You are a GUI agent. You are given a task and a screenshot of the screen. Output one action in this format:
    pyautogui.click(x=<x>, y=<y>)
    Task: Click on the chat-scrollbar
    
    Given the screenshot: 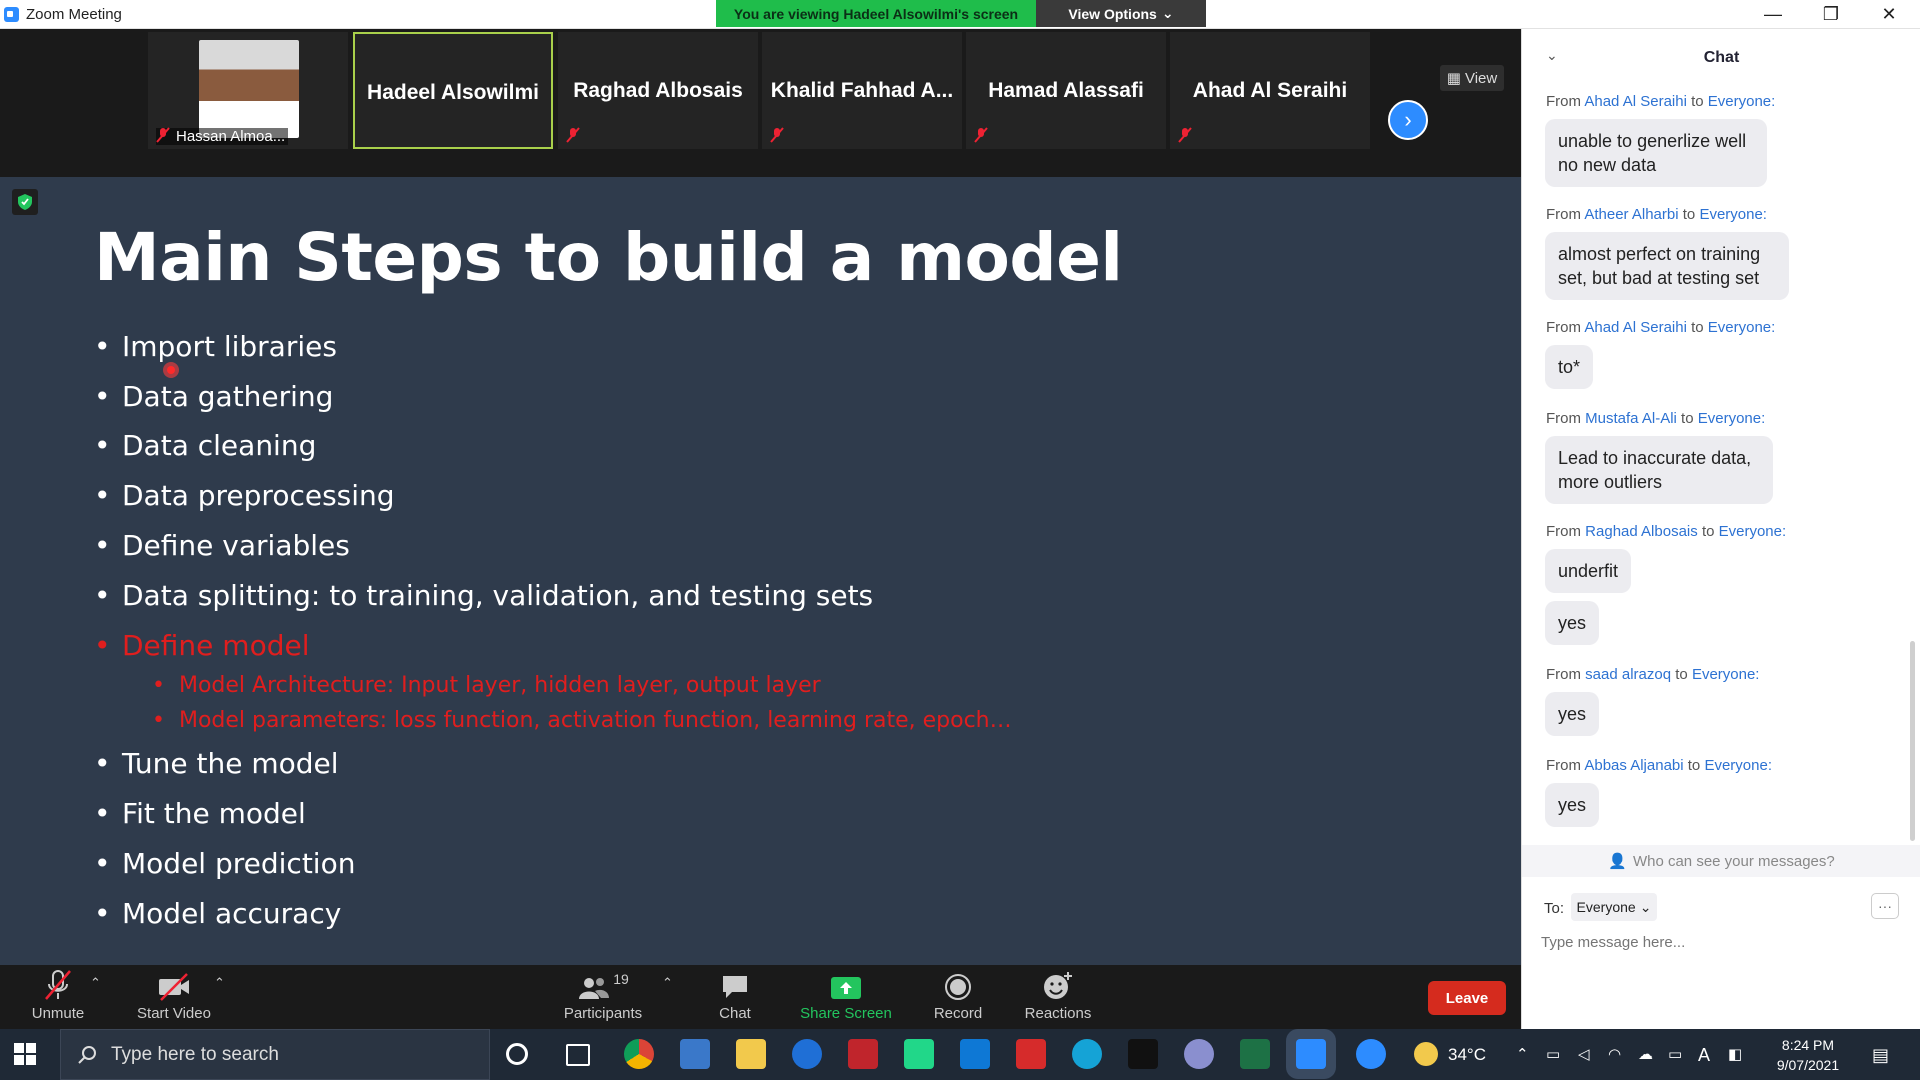 What is the action you would take?
    pyautogui.click(x=1912, y=741)
    